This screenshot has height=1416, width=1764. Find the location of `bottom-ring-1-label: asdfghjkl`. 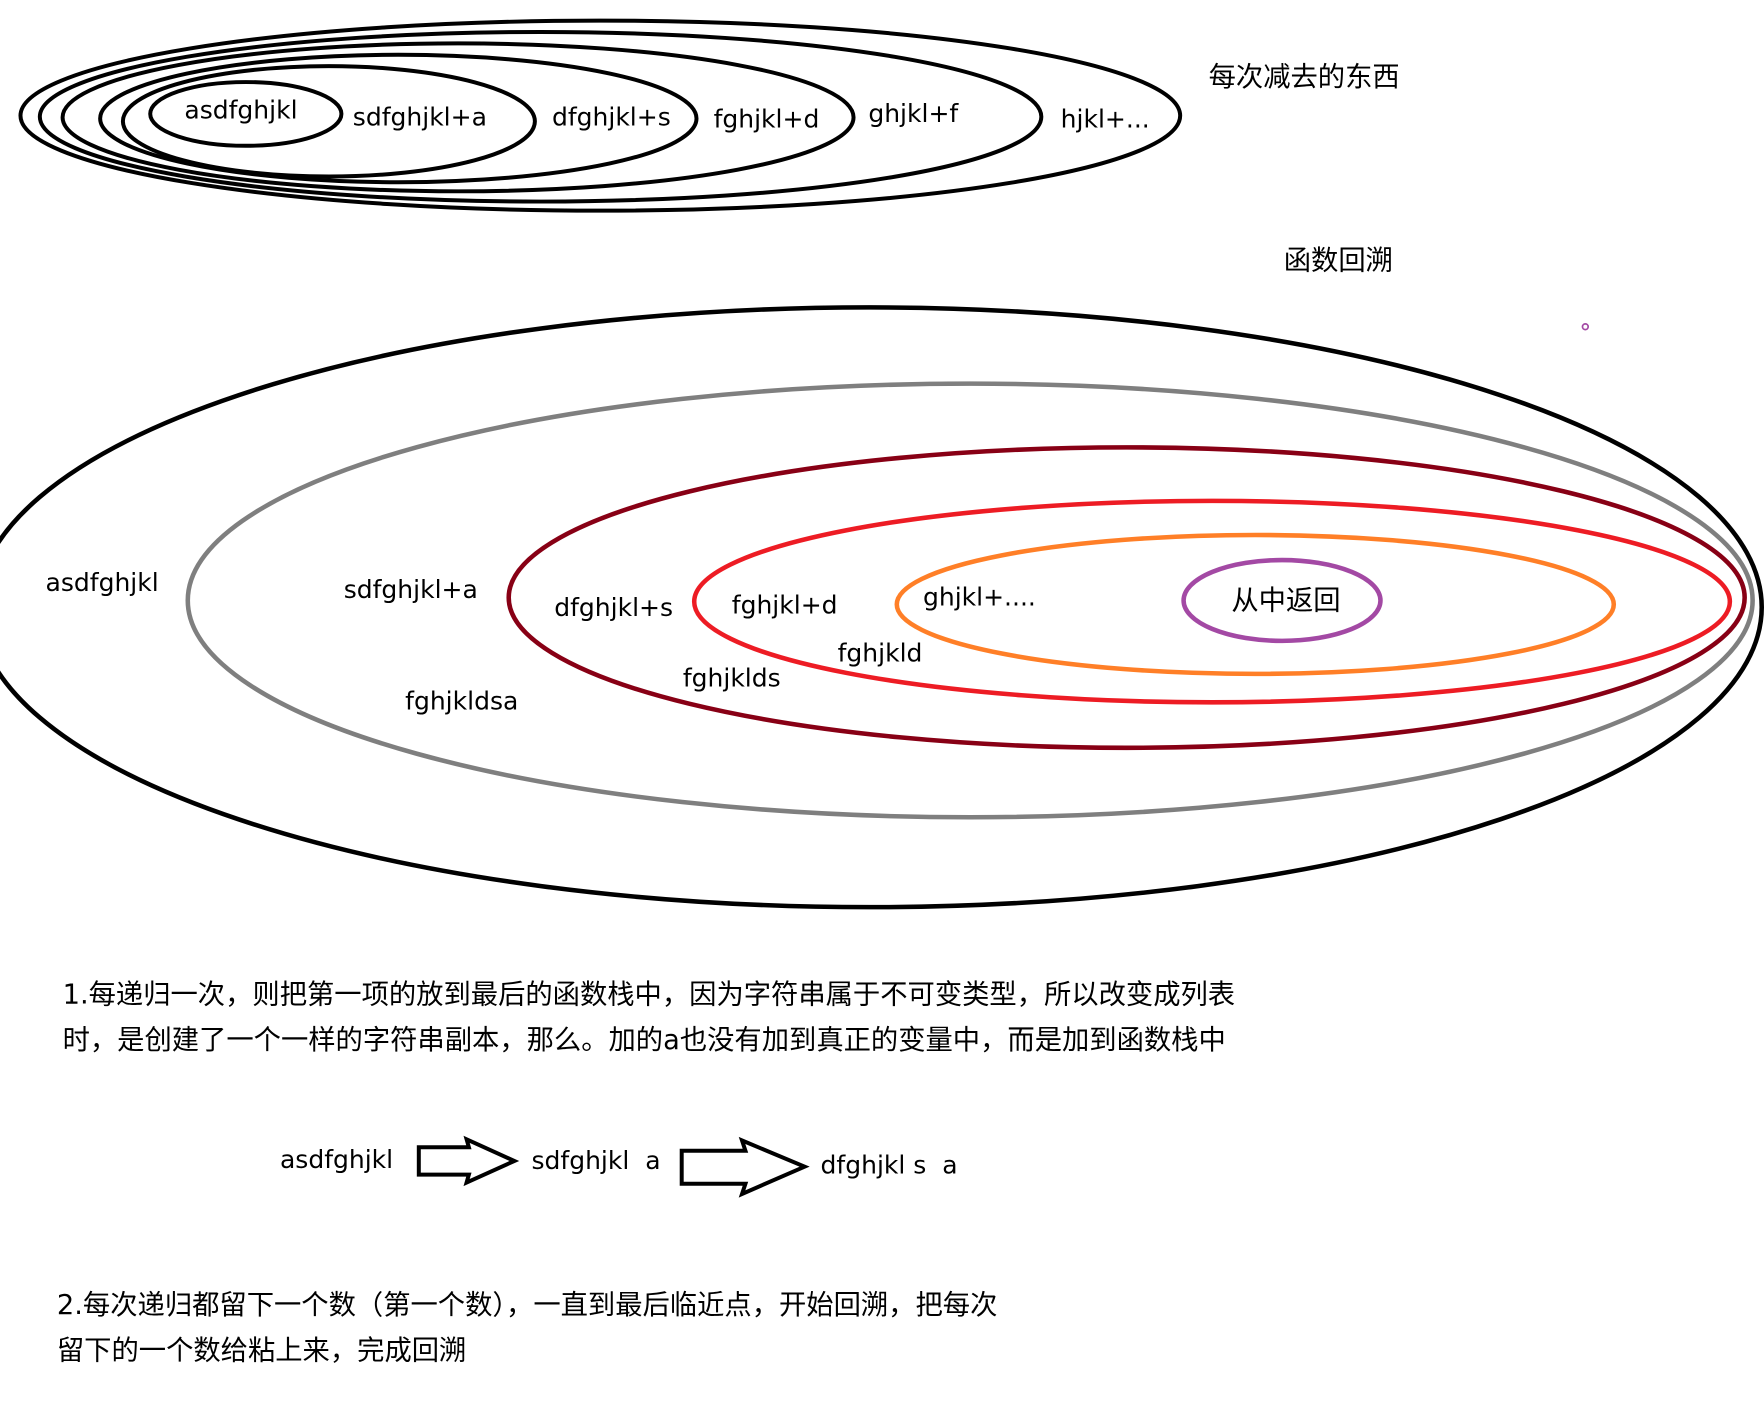

bottom-ring-1-label: asdfghjkl is located at coordinates (102, 582).